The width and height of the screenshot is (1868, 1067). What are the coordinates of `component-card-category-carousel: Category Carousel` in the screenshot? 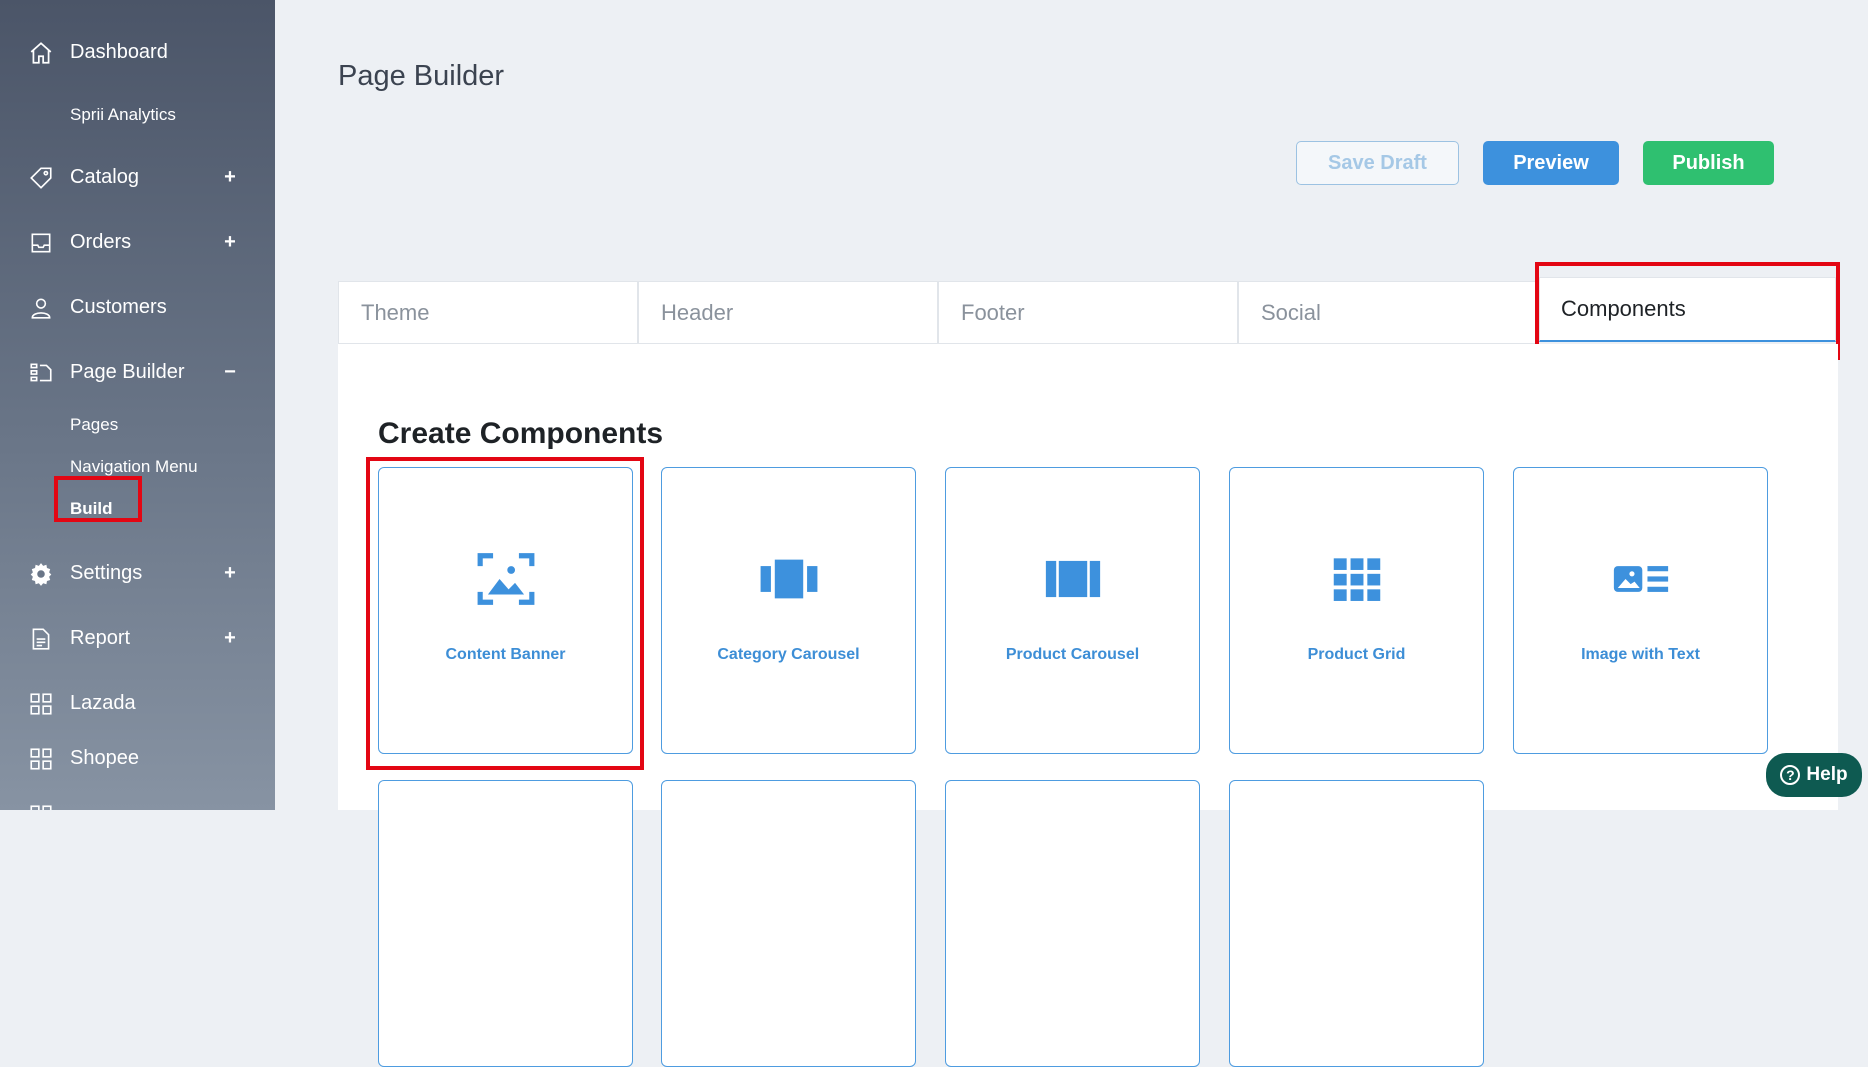 It's located at (788, 610).